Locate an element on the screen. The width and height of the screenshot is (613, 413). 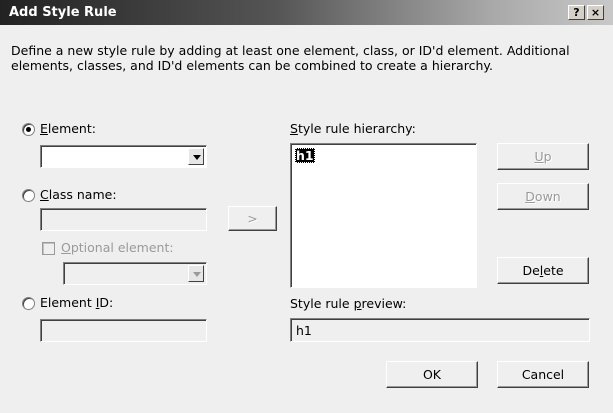
ok-button: OK is located at coordinates (432, 374).